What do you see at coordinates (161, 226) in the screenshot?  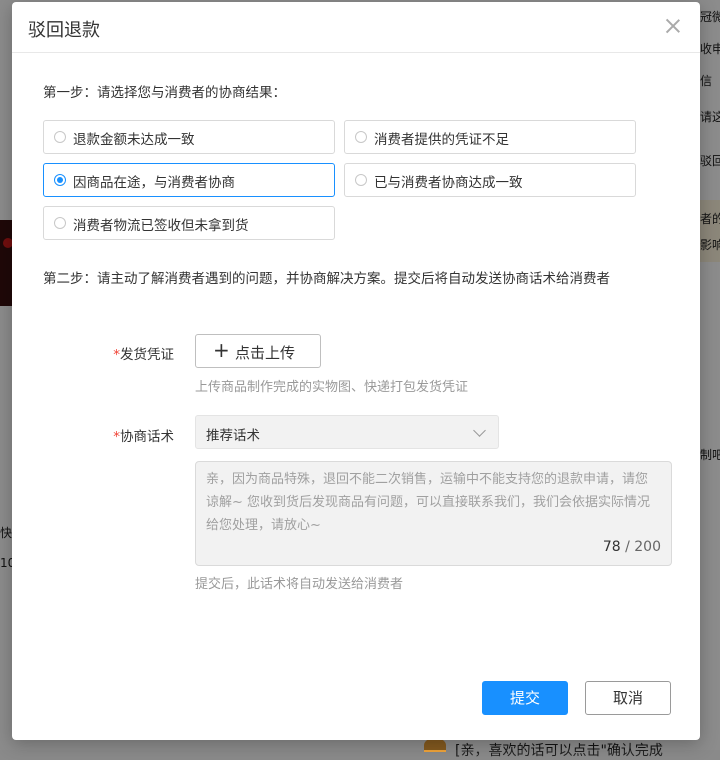 I see `option-label: 消费者物流已签收但未拿到货` at bounding box center [161, 226].